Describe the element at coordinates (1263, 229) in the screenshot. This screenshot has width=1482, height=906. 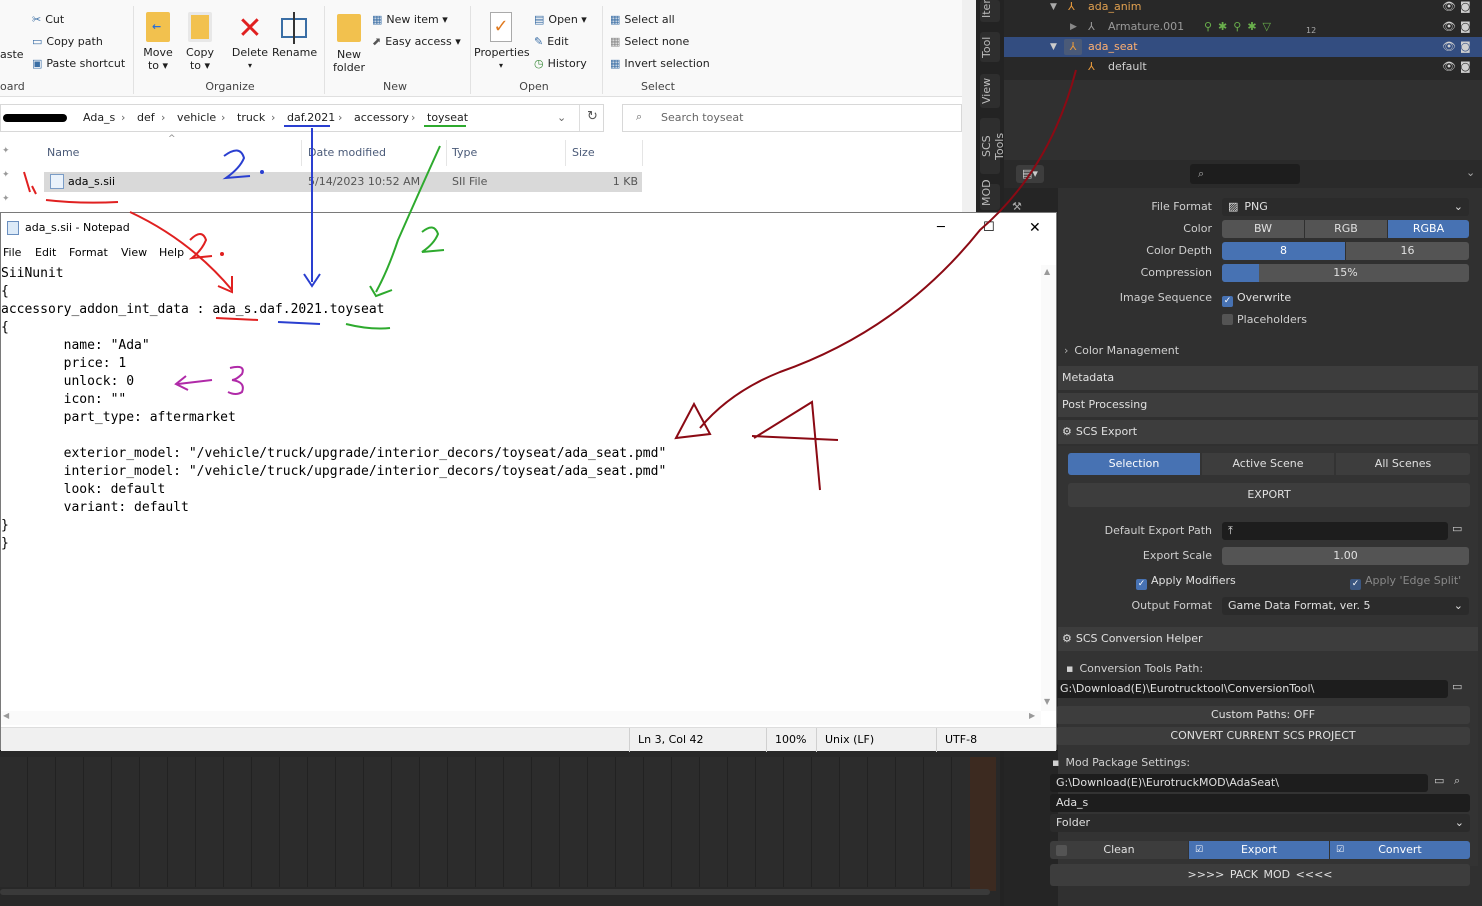
I see `color-bw: BW` at that location.